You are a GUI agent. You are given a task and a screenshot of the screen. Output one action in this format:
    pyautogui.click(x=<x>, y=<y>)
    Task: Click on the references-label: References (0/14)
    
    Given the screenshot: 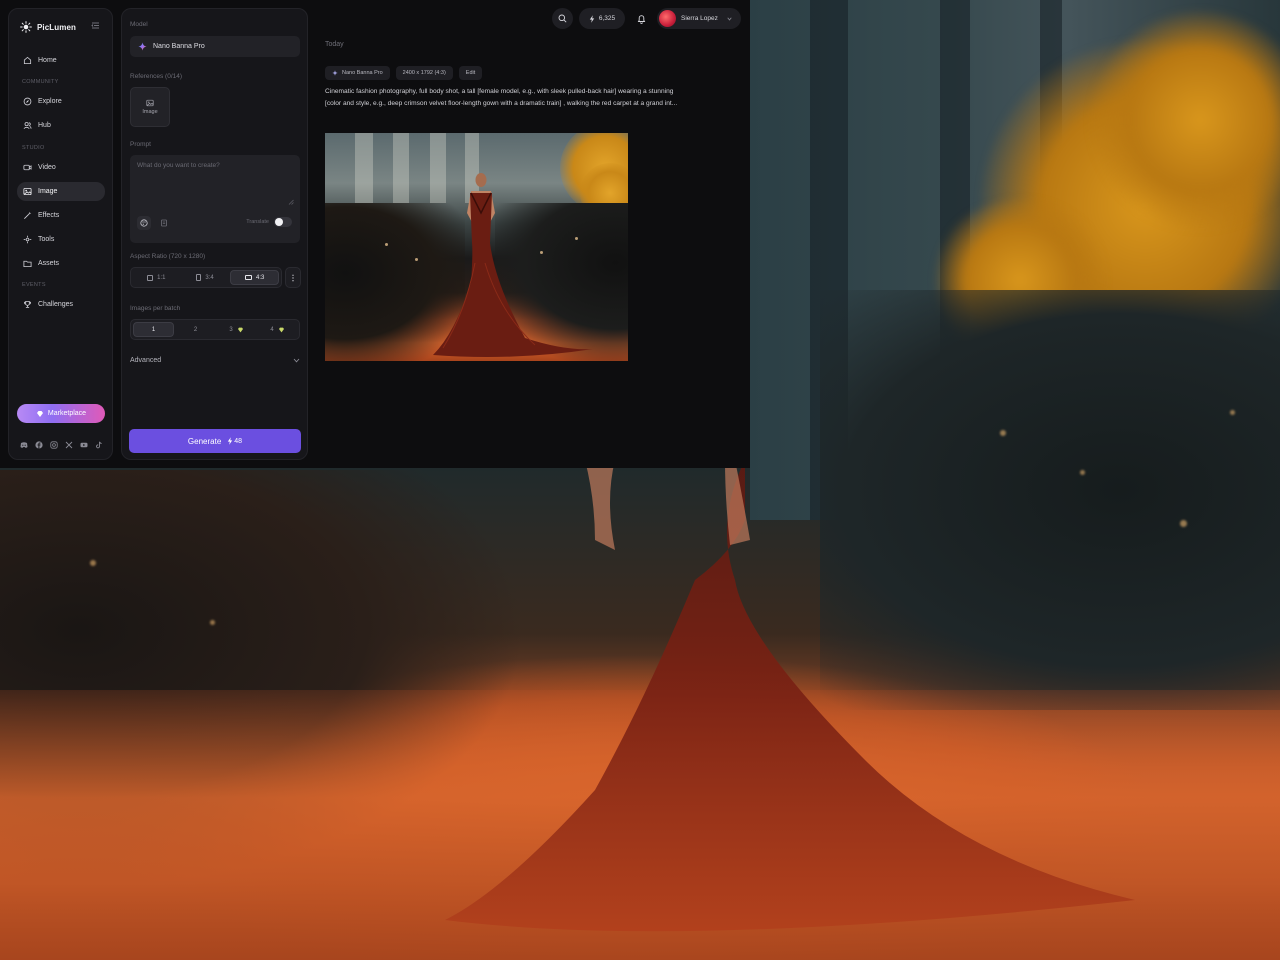 What is the action you would take?
    pyautogui.click(x=156, y=76)
    